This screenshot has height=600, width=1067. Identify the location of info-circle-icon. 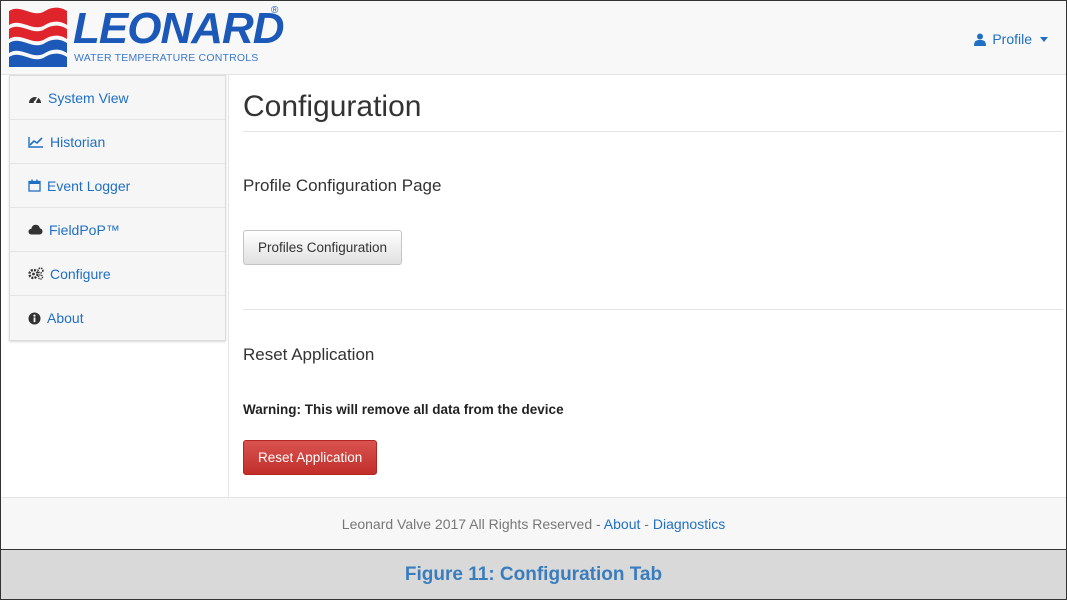
(34, 318).